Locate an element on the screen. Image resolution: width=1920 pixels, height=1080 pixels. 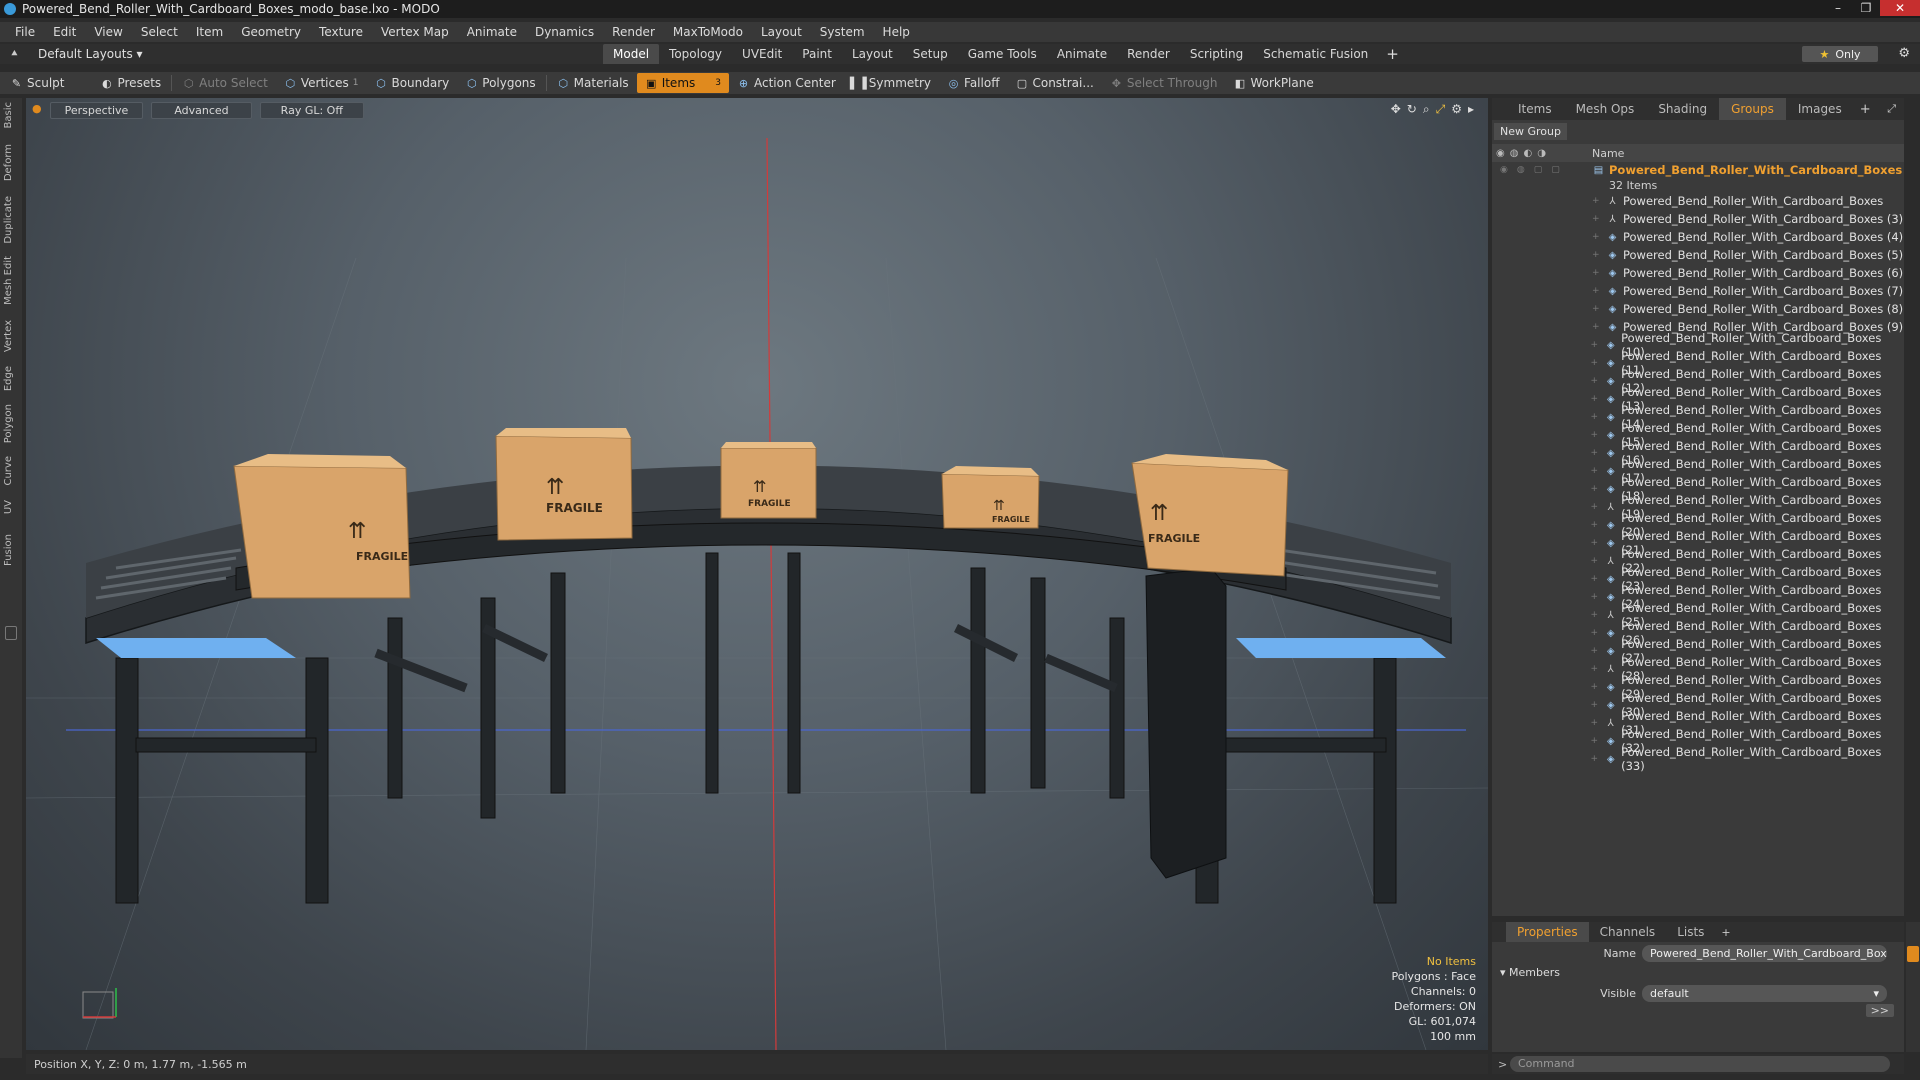
workplane-button: ◧ WorkPlane is located at coordinates (1273, 83).